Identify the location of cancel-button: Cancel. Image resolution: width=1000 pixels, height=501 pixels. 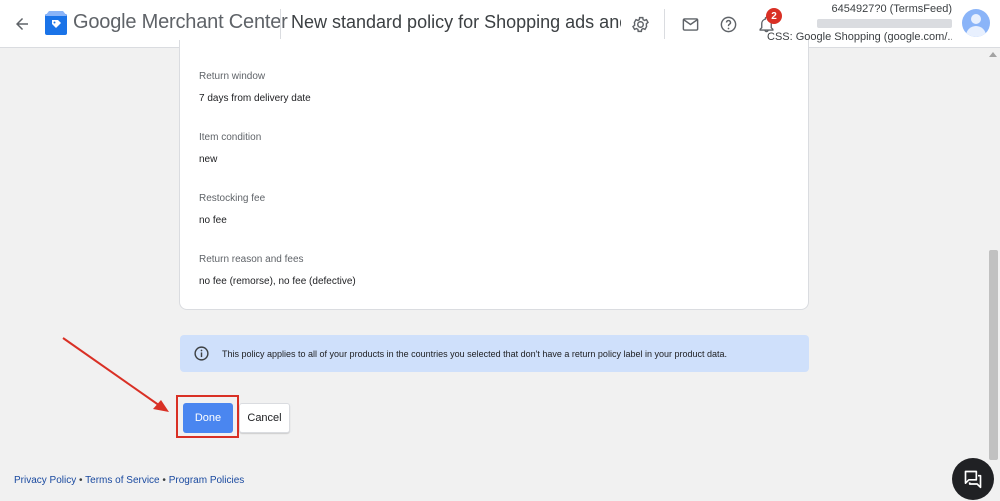
(264, 418).